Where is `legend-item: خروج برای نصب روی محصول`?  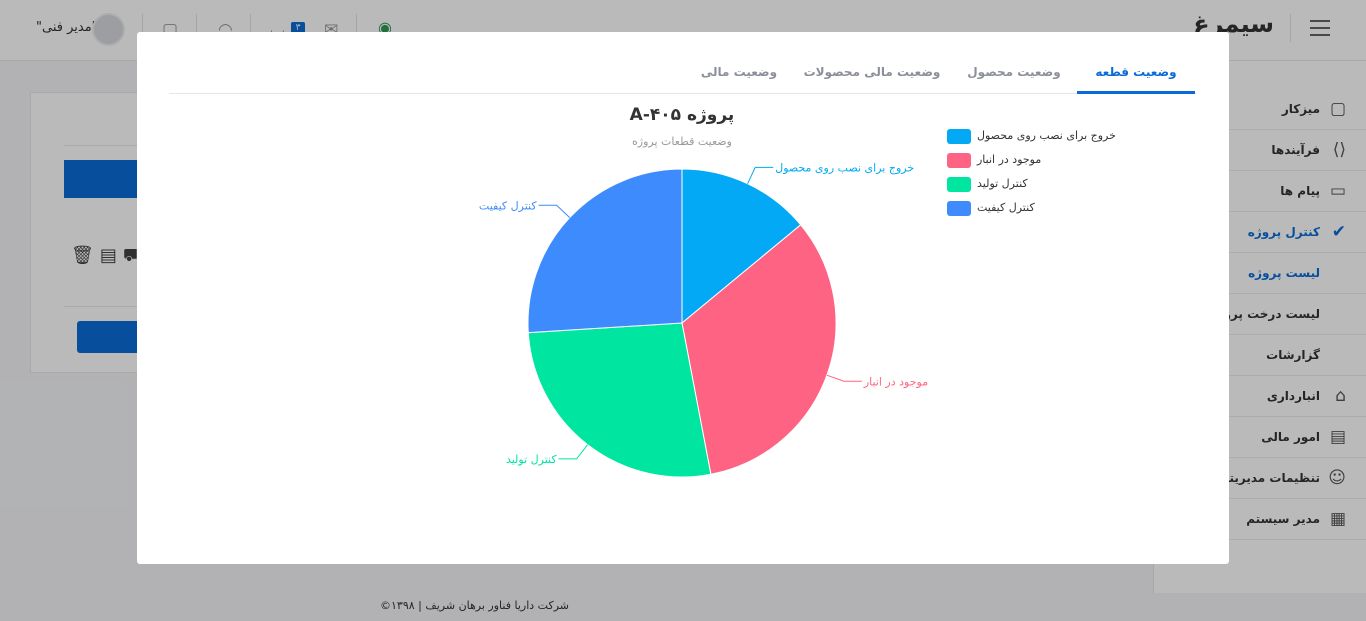
legend-item: خروج برای نصب روی محصول is located at coordinates (1055, 139).